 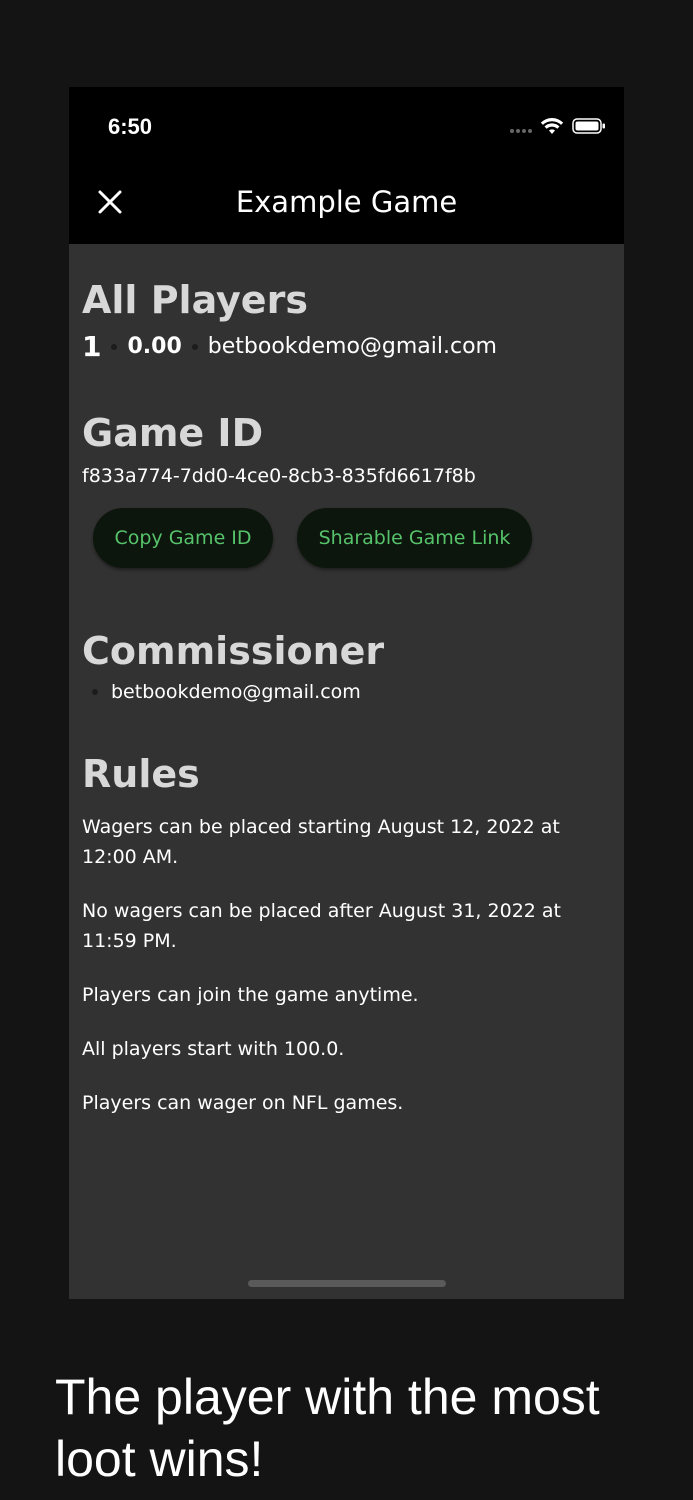 What do you see at coordinates (95, 692) in the screenshot?
I see `bullet-icon` at bounding box center [95, 692].